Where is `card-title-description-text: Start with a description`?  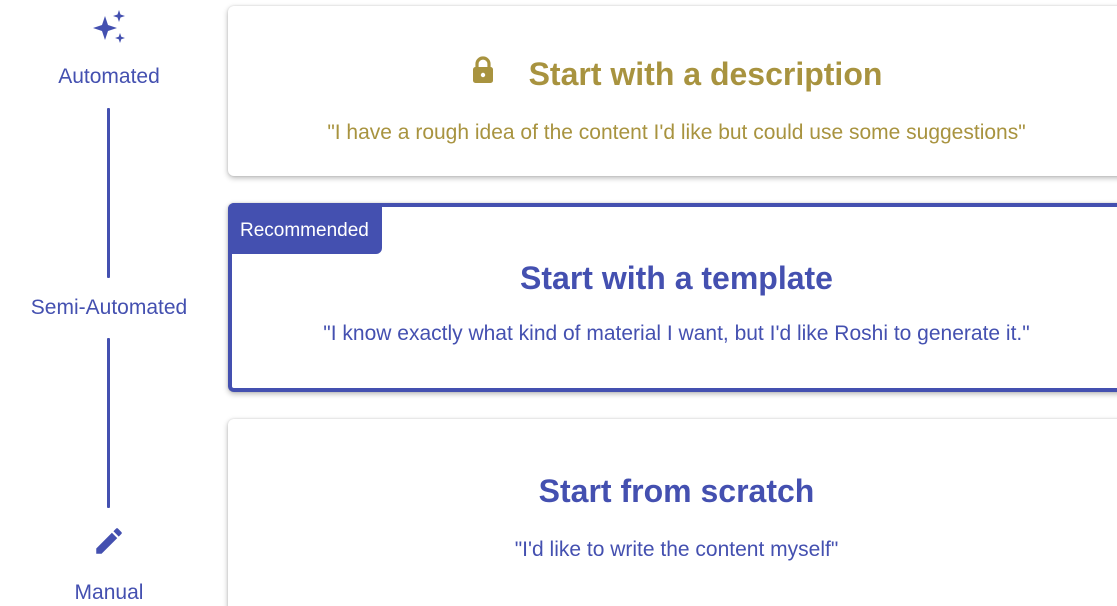
card-title-description-text: Start with a description is located at coordinates (705, 74).